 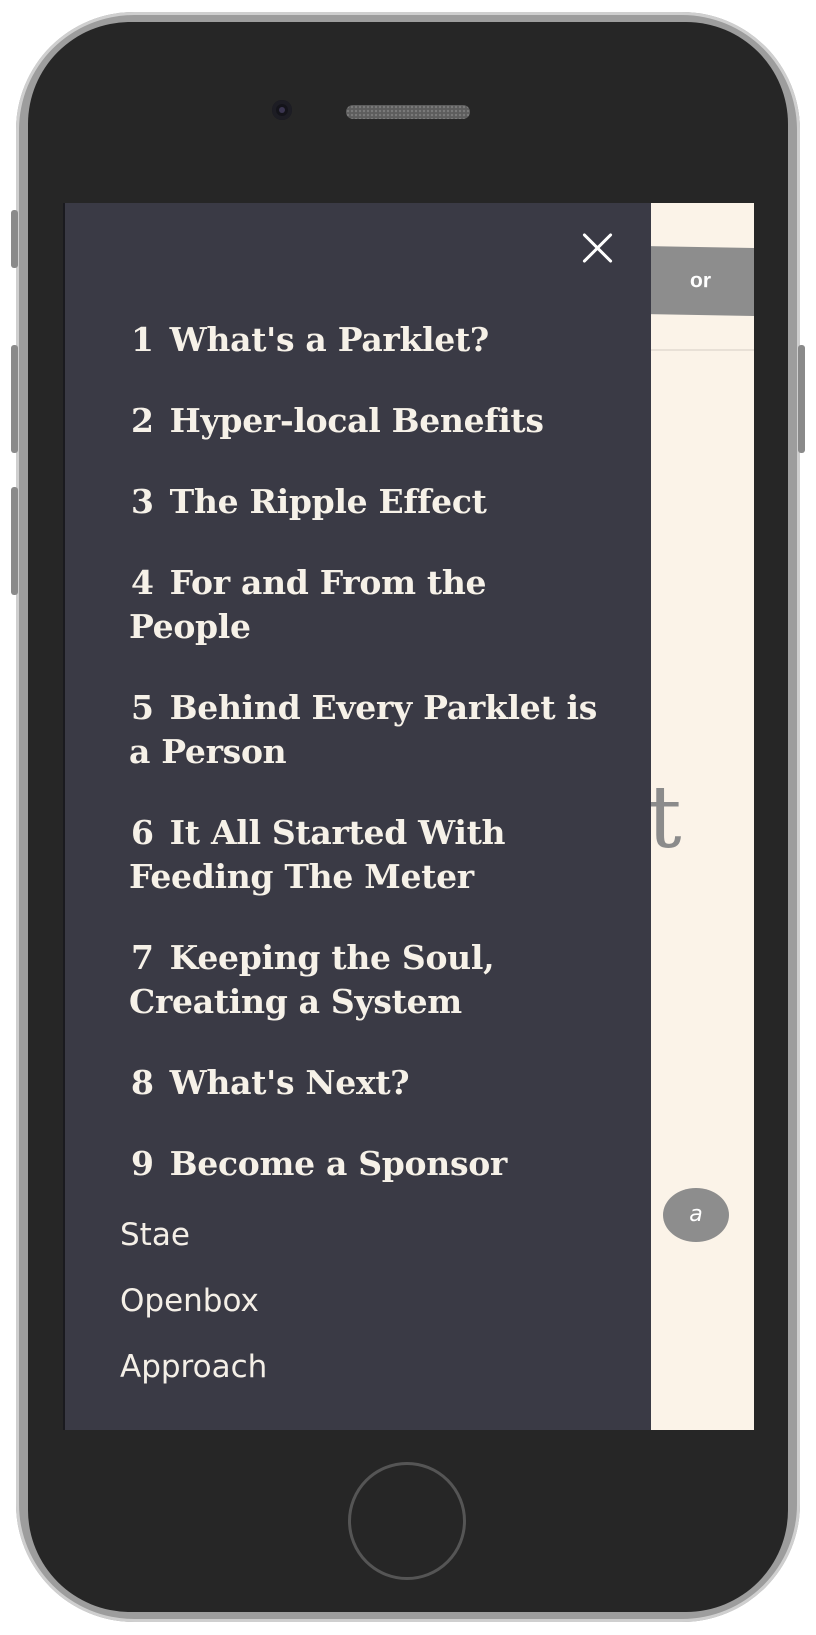 I want to click on link-approach: Approach, so click(x=193, y=1367).